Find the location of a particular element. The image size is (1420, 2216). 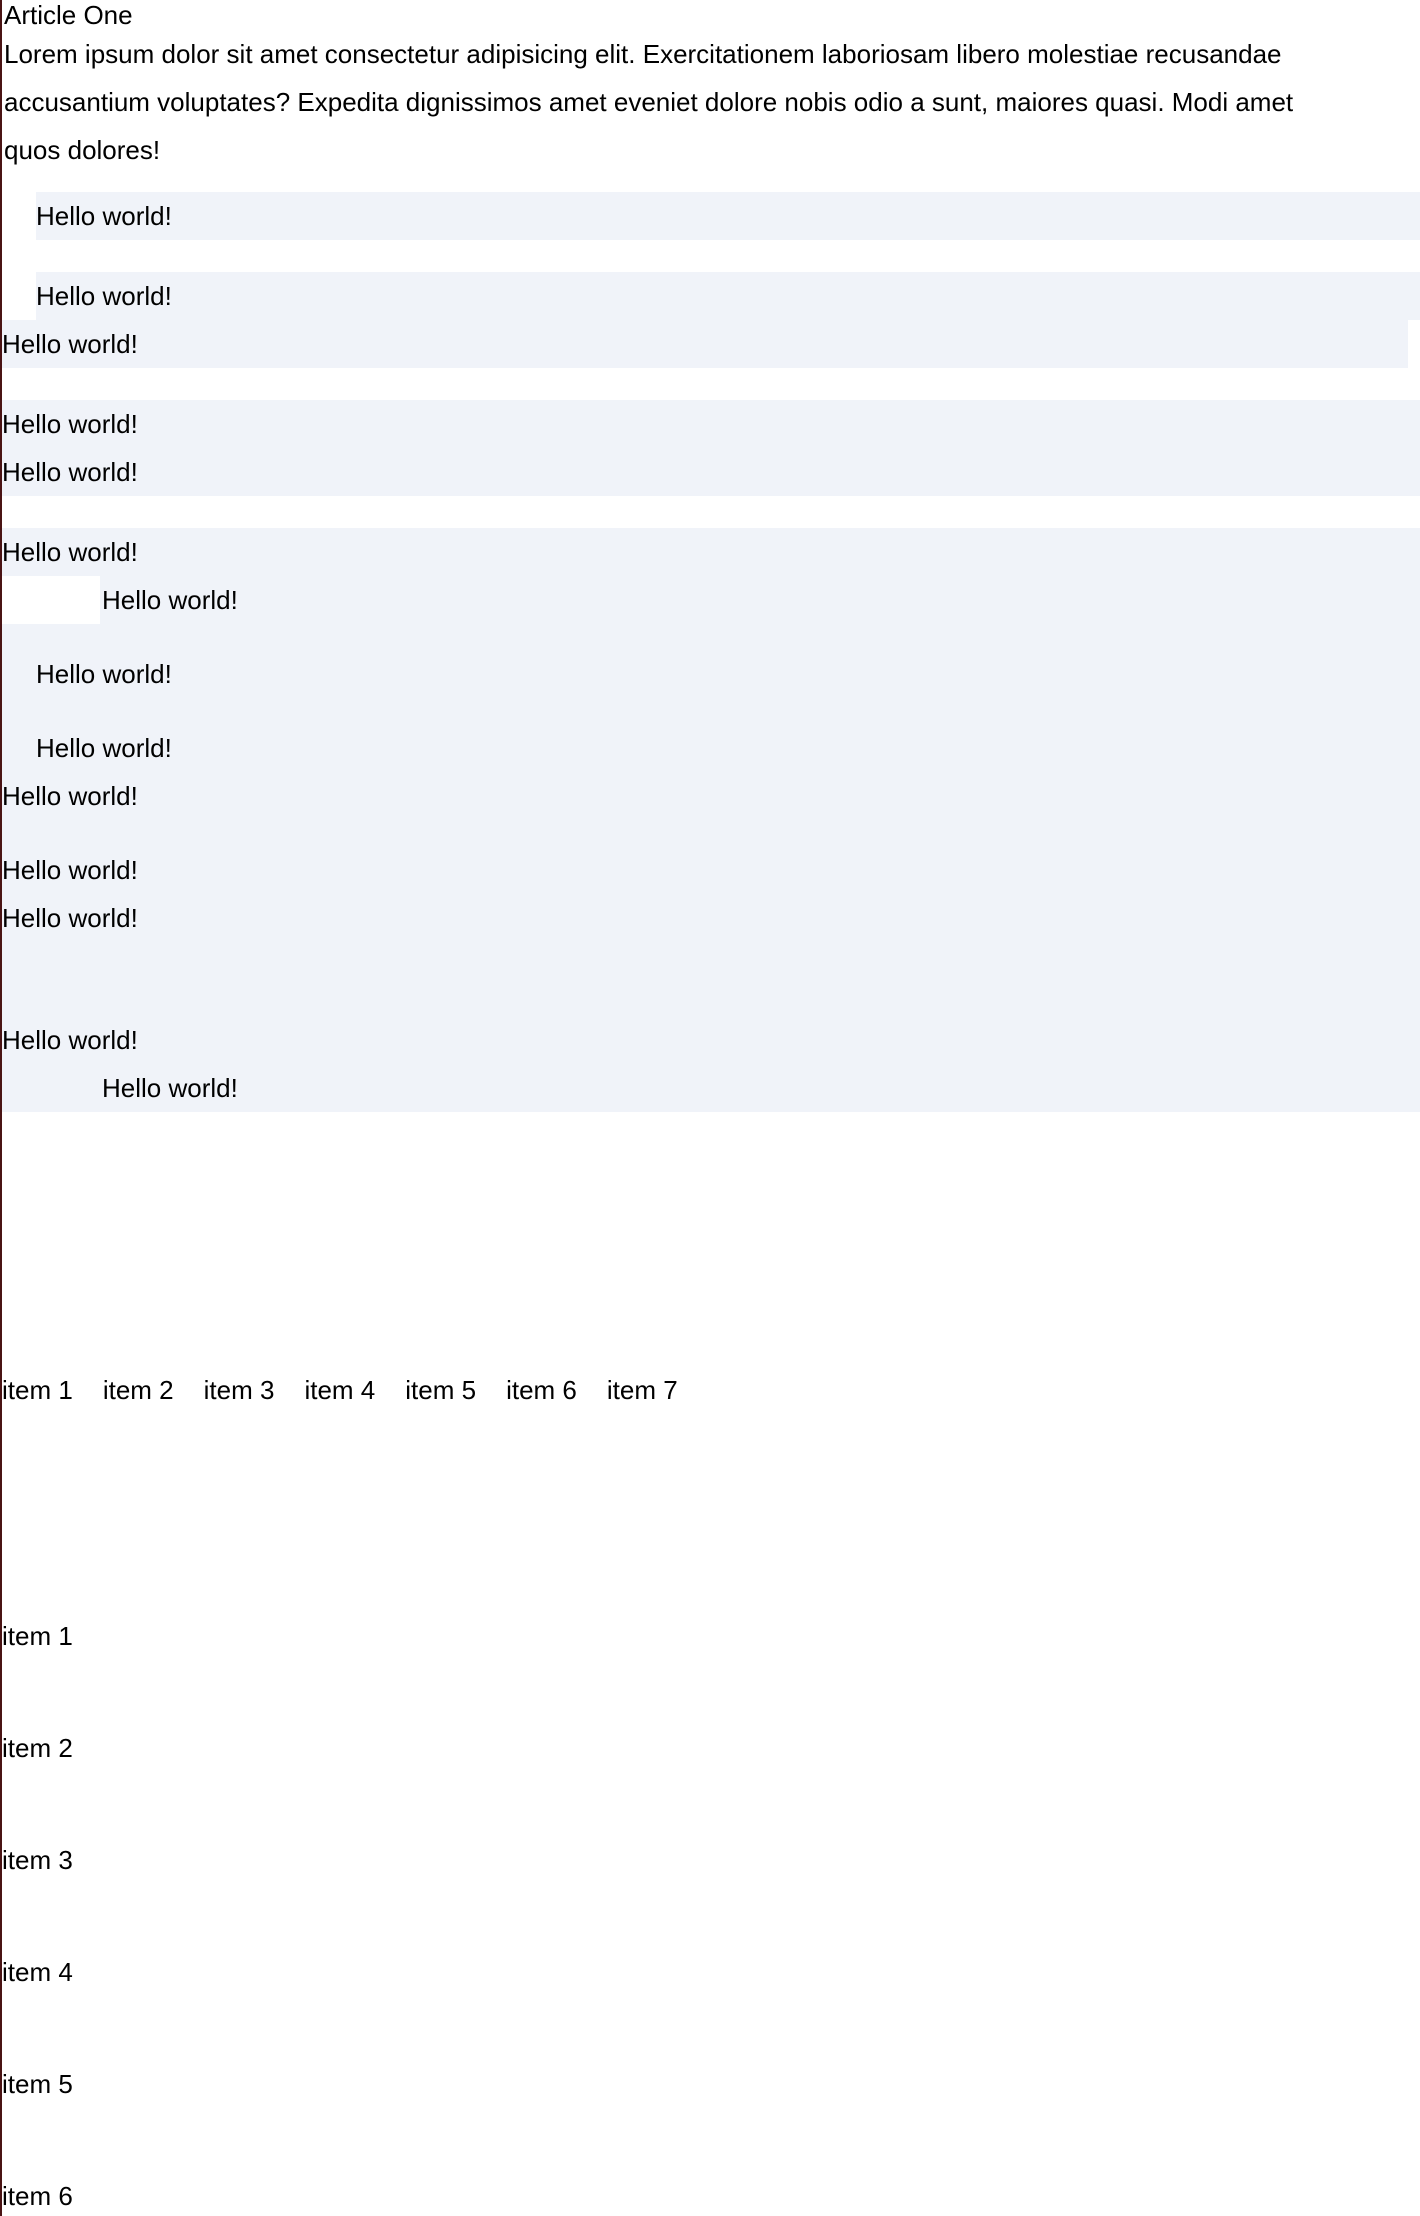

hello-world-line-deep: Hello world! is located at coordinates (711, 600).